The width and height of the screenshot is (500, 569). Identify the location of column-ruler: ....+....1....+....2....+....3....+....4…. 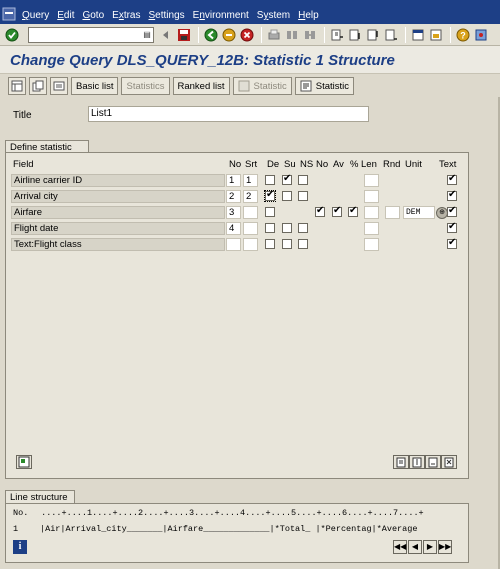
(230, 513).